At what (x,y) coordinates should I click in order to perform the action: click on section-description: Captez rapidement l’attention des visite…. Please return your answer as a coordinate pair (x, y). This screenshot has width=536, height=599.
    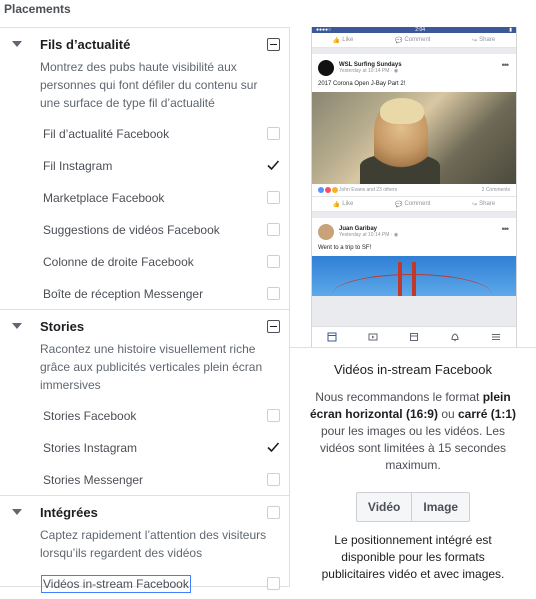
    Looking at the image, I should click on (153, 544).